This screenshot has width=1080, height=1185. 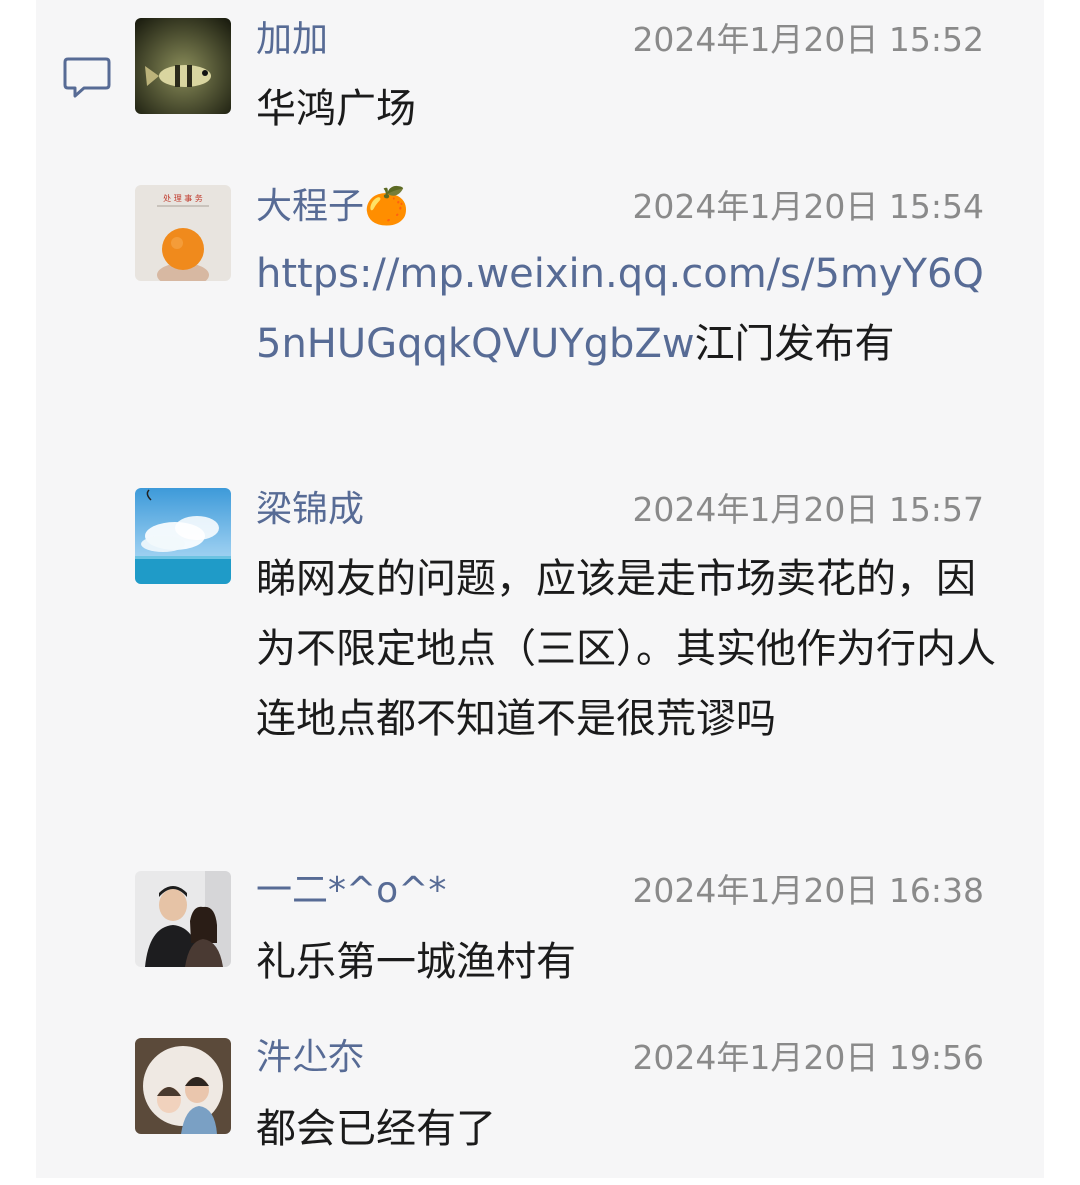 What do you see at coordinates (336, 109) in the screenshot?
I see `comment-text: 华鸿广场` at bounding box center [336, 109].